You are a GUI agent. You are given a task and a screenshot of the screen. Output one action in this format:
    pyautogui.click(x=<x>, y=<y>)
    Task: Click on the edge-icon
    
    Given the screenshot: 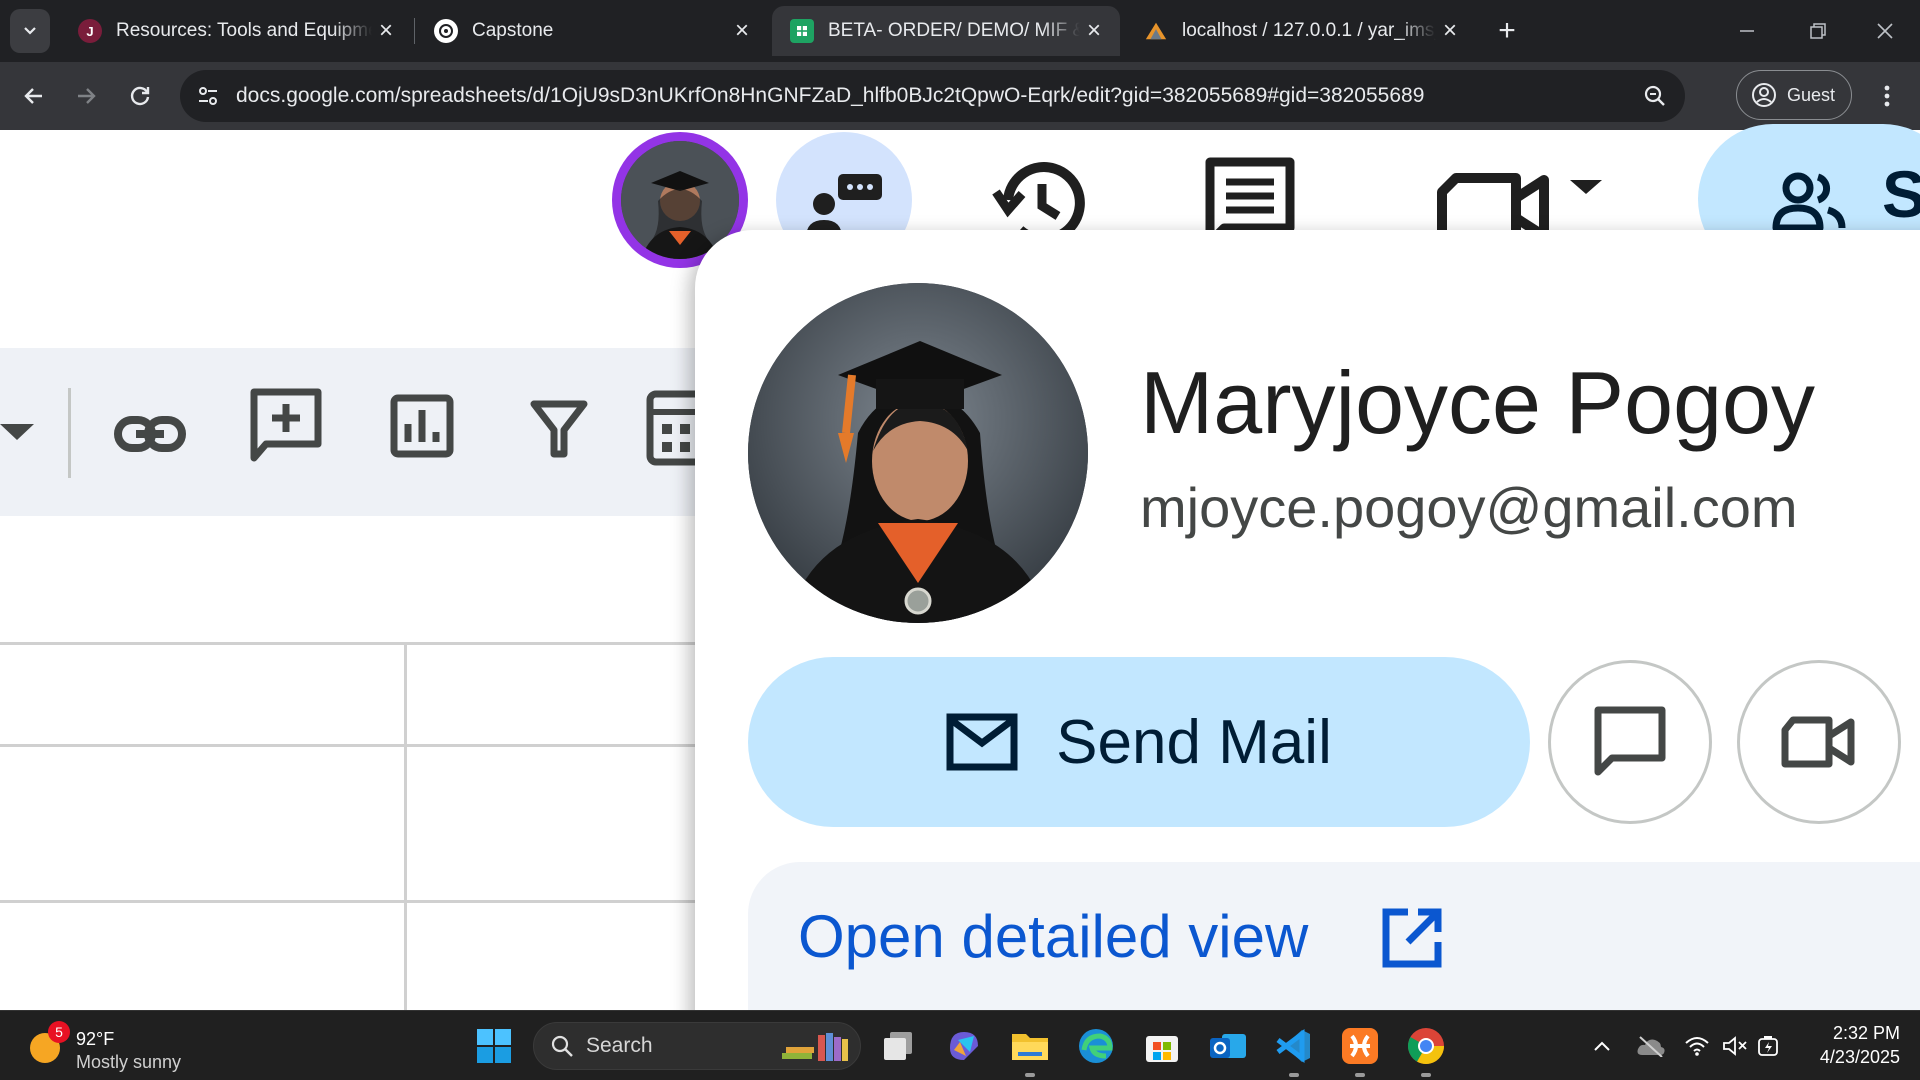 What is the action you would take?
    pyautogui.click(x=1096, y=1046)
    